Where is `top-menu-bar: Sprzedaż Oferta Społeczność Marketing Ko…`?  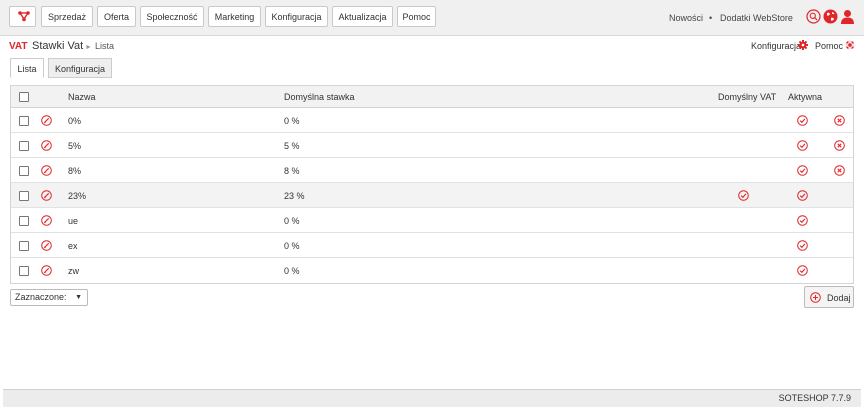
top-menu-bar: Sprzedaż Oferta Społeczność Marketing Ko… is located at coordinates (432, 18).